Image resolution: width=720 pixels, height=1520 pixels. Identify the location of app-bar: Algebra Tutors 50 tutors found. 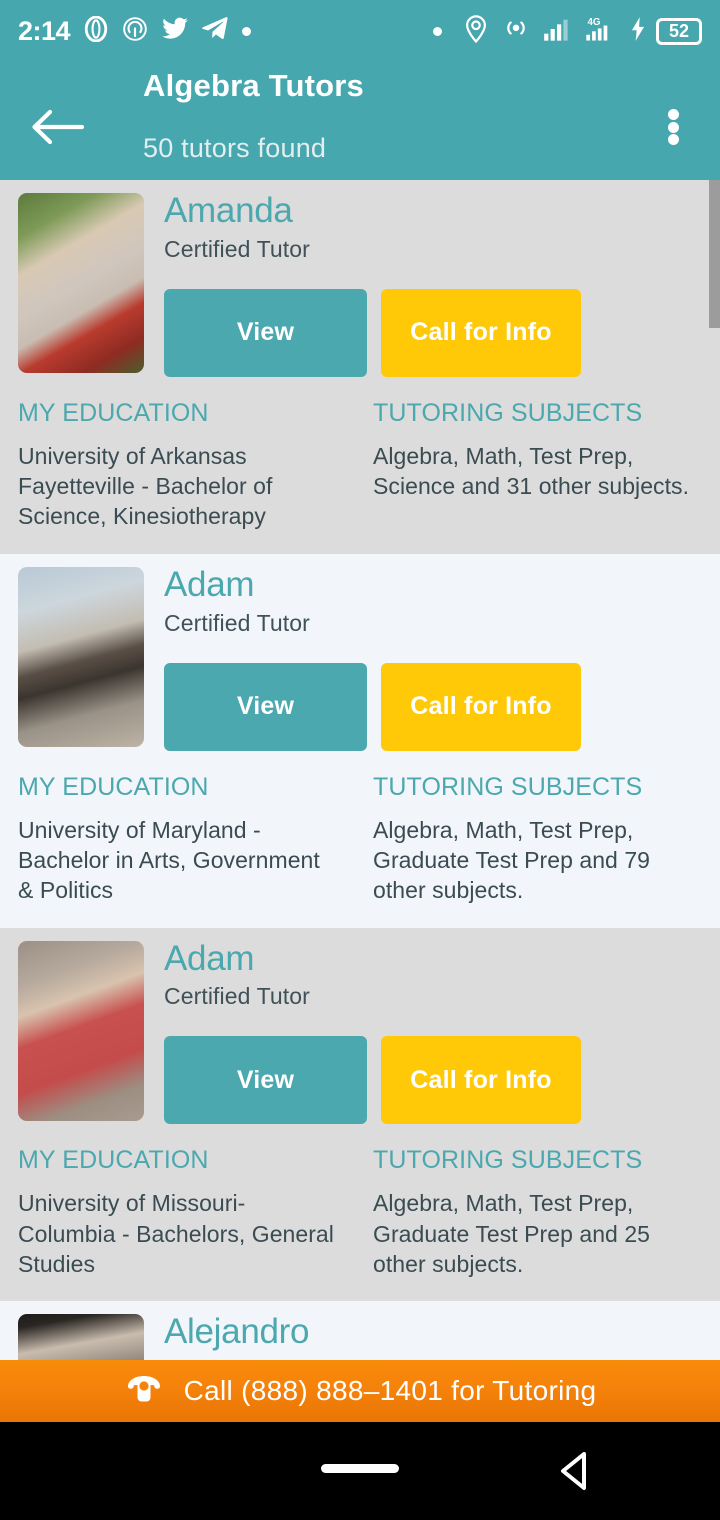
(360, 121).